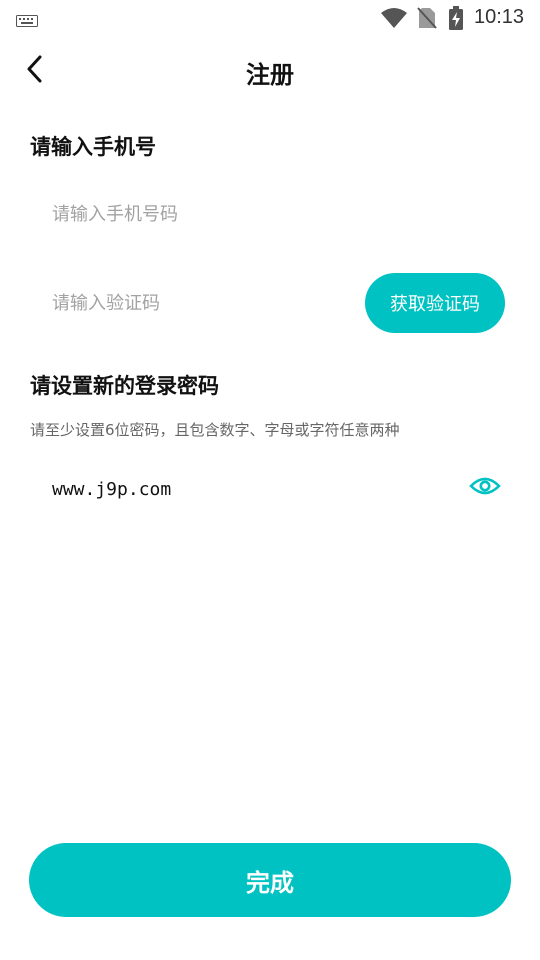  I want to click on password-visibility-toggle, so click(485, 488).